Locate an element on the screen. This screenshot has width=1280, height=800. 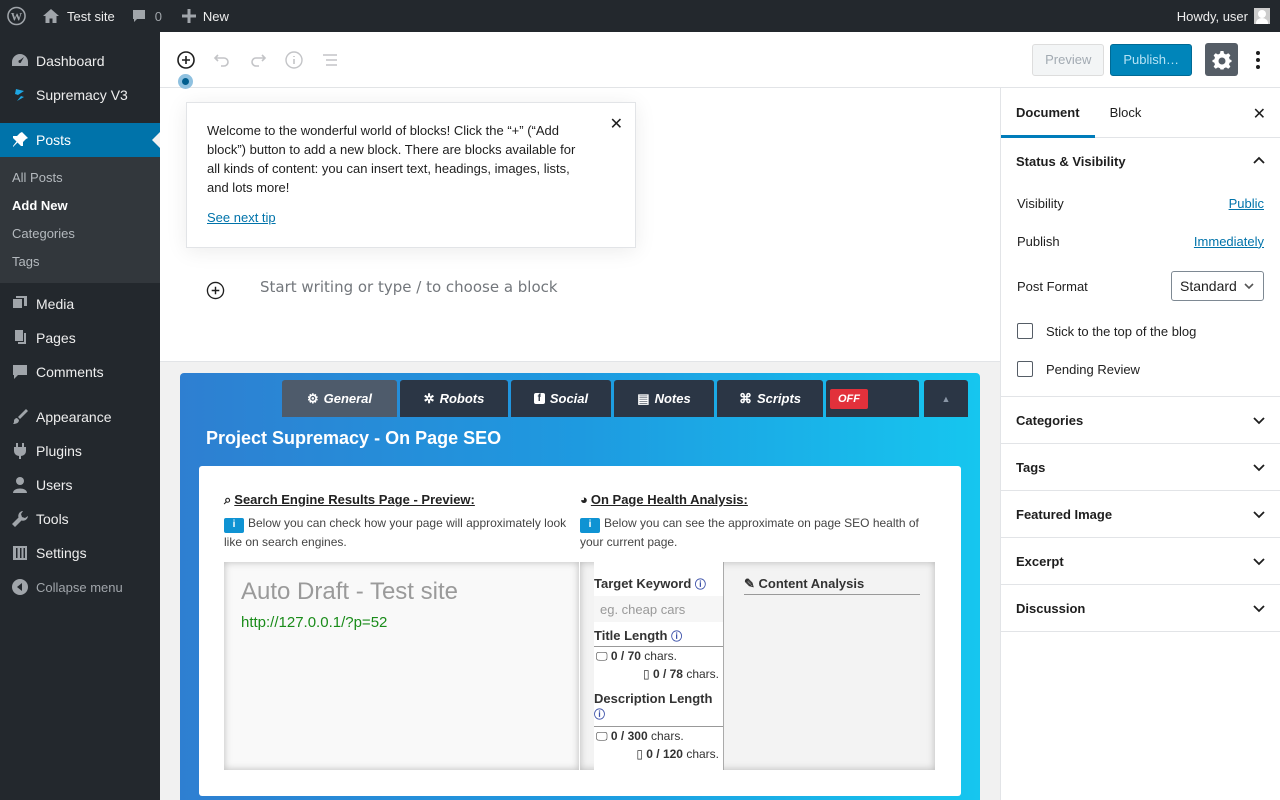
visibility-link: Public is located at coordinates (1246, 203).